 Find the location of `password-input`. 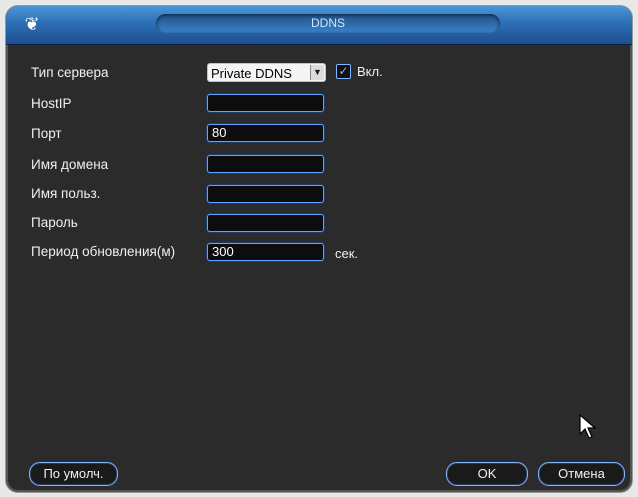

password-input is located at coordinates (265, 223).